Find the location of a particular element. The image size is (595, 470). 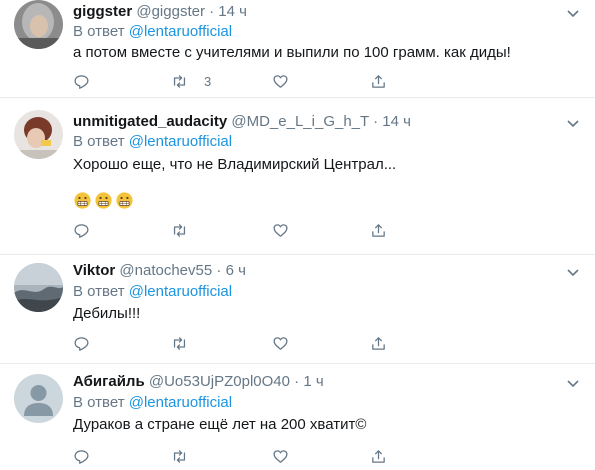

retweet-count: 3 is located at coordinates (208, 81).